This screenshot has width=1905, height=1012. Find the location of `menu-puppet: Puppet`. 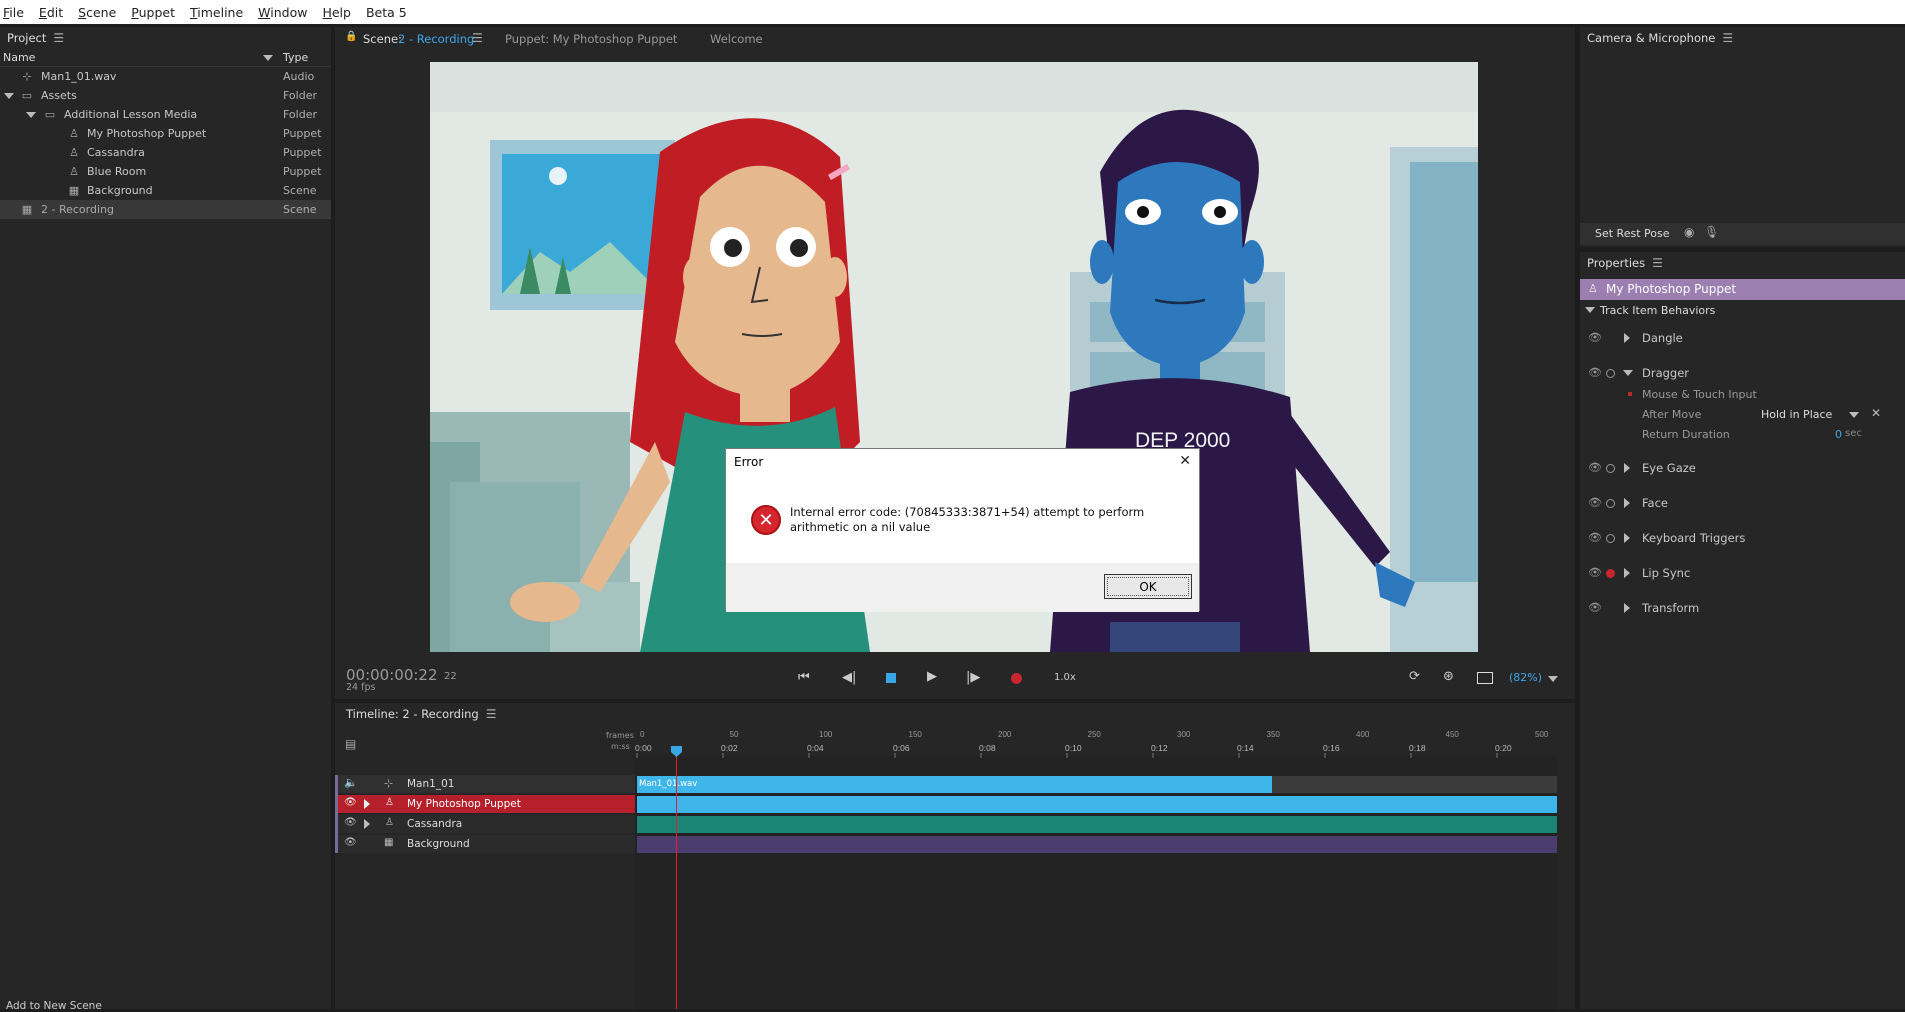

menu-puppet: Puppet is located at coordinates (153, 12).